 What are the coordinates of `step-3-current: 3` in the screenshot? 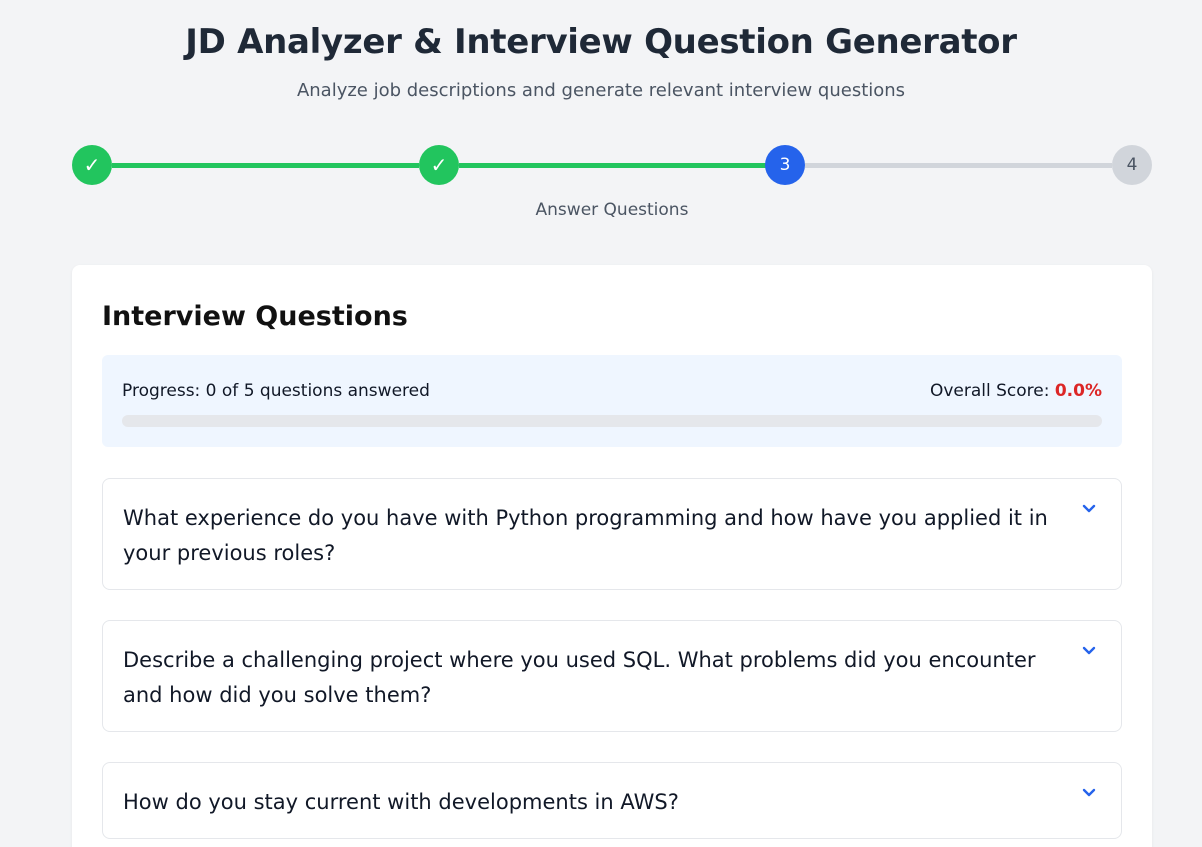 It's located at (785, 165).